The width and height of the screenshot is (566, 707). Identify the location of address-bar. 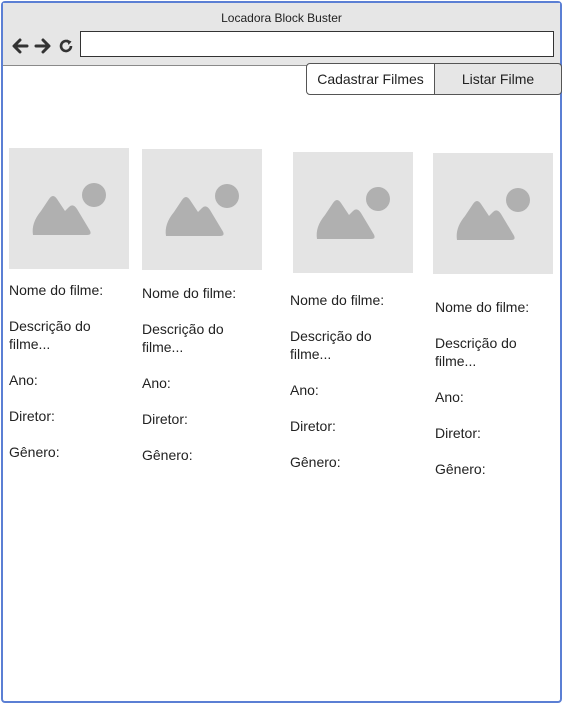
(317, 44).